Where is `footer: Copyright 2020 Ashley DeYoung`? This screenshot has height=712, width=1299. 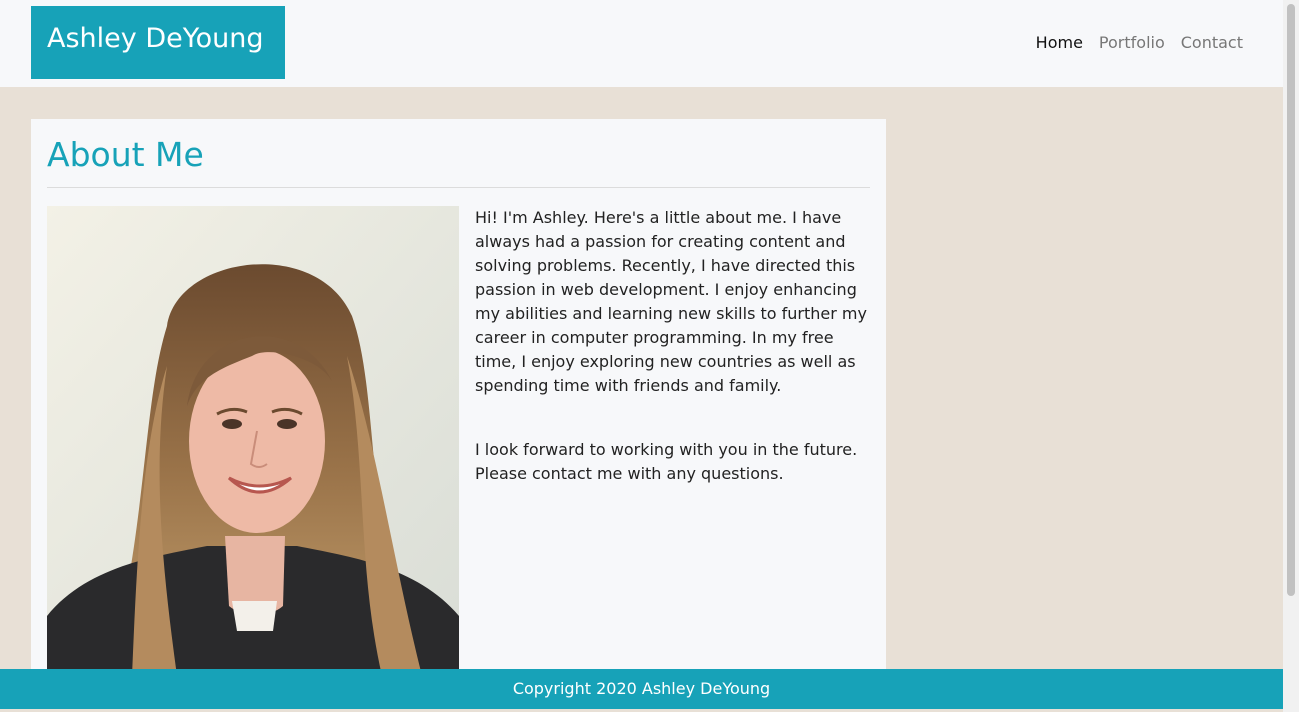 footer: Copyright 2020 Ashley DeYoung is located at coordinates (641, 689).